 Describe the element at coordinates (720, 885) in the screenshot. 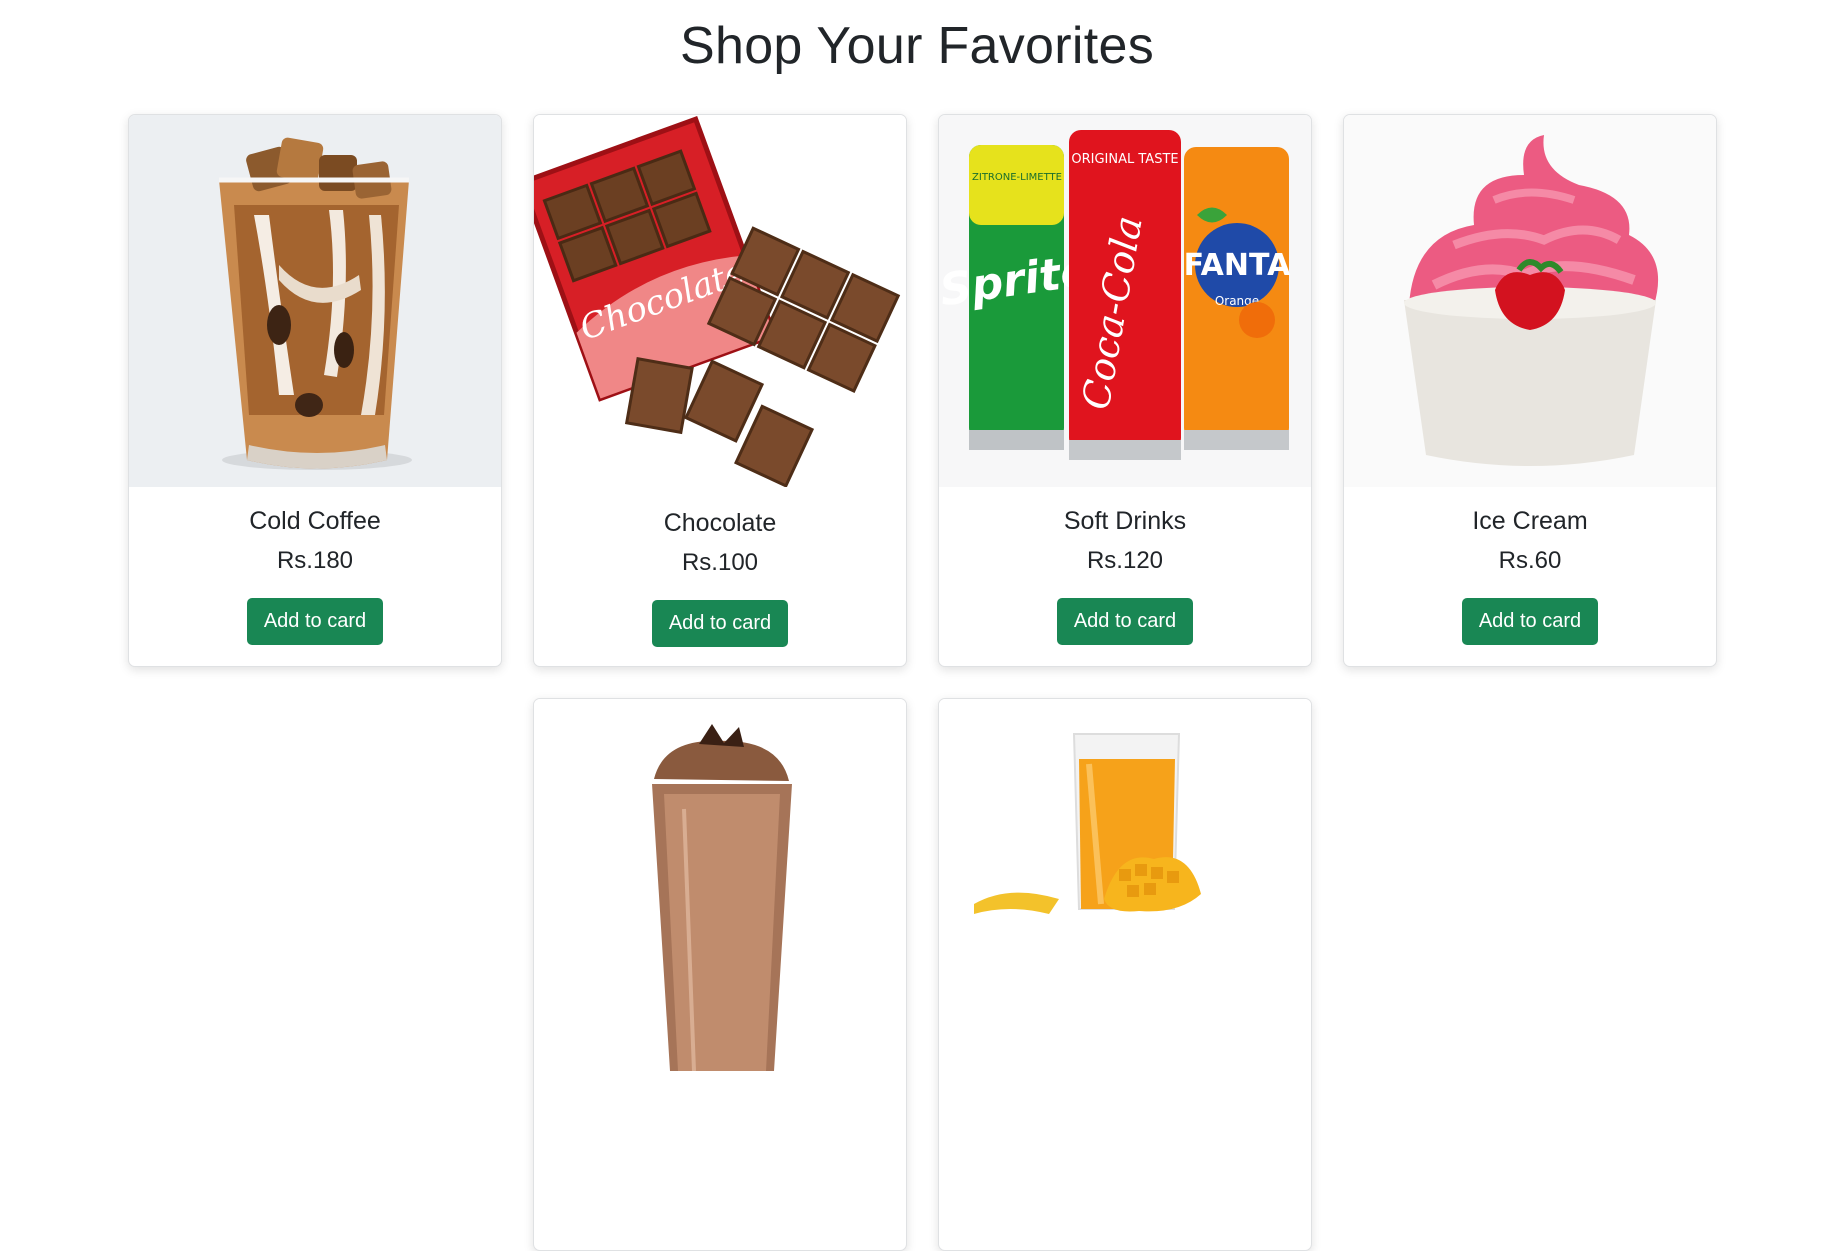

I see `milkshake-image` at that location.